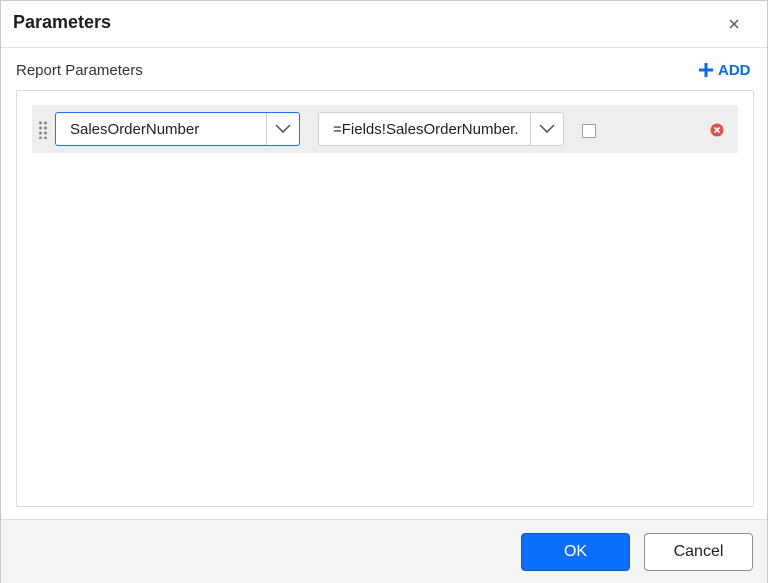 This screenshot has height=583, width=768. Describe the element at coordinates (79, 70) in the screenshot. I see `section-title: Report Parameters` at that location.